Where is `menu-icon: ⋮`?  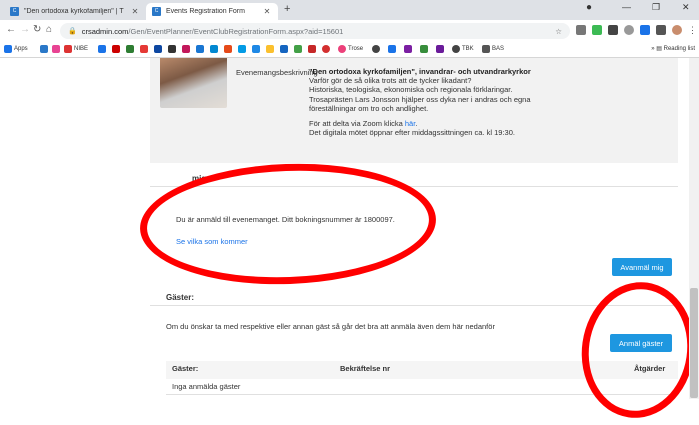
menu-icon: ⋮ is located at coordinates (692, 30).